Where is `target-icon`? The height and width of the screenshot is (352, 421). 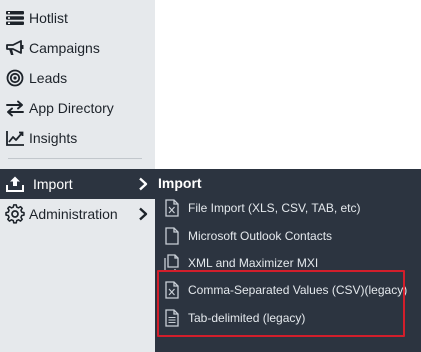
target-icon is located at coordinates (15, 78).